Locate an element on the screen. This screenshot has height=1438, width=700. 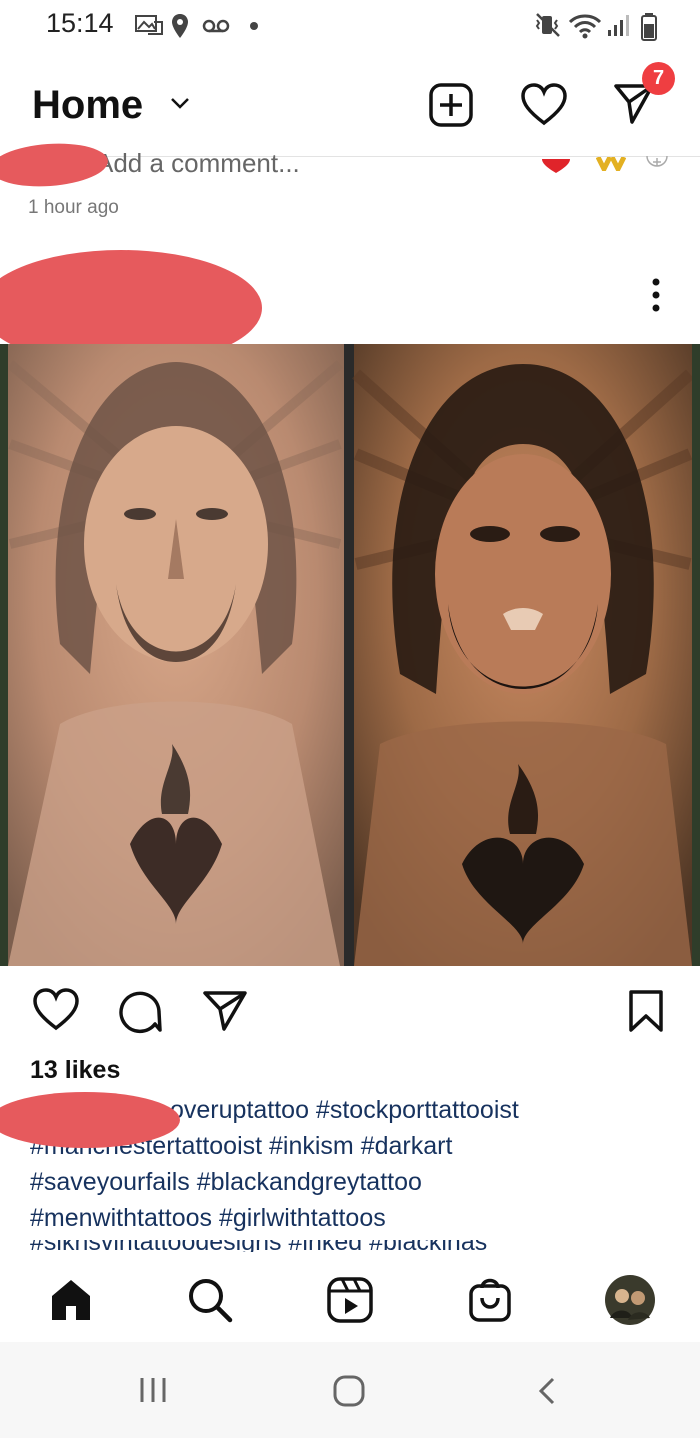
more-options-icon is located at coordinates (656, 295).